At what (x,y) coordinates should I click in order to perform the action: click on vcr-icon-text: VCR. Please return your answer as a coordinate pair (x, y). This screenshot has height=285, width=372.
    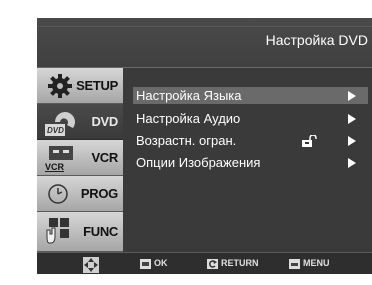
    Looking at the image, I should click on (55, 167).